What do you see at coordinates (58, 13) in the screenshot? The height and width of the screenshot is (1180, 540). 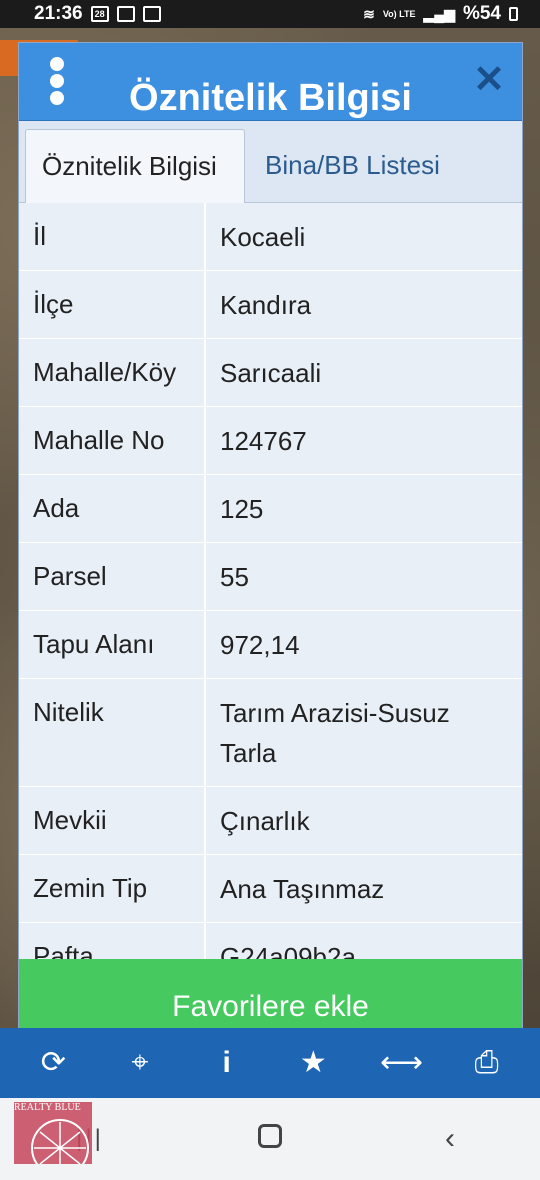 I see `status-time: 21:36` at bounding box center [58, 13].